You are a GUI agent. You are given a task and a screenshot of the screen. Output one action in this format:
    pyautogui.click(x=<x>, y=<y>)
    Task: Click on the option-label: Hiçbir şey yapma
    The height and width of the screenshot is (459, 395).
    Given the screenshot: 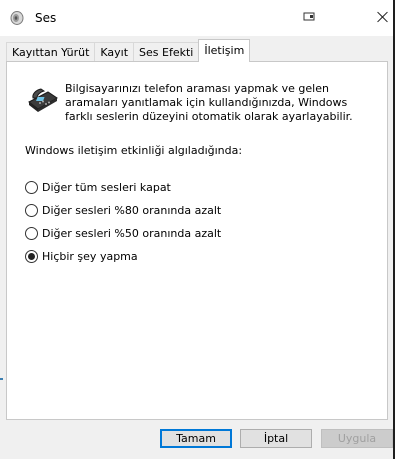 What is the action you would take?
    pyautogui.click(x=90, y=256)
    